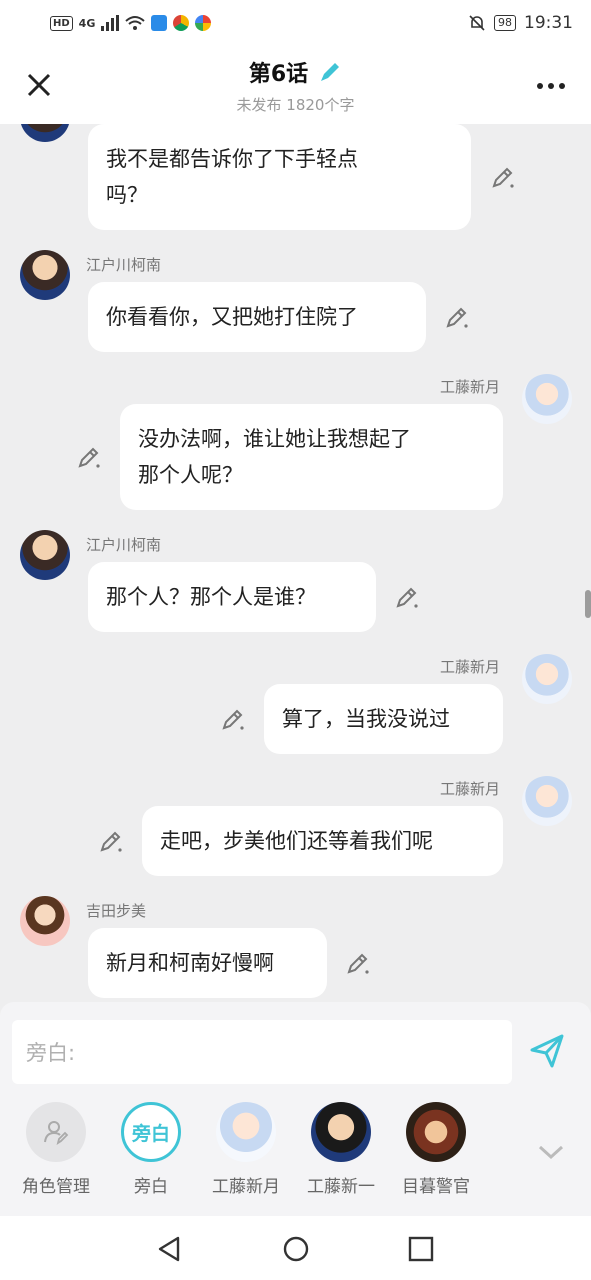 The image size is (591, 1280). What do you see at coordinates (87, 23) in the screenshot?
I see `network-type: 4G` at bounding box center [87, 23].